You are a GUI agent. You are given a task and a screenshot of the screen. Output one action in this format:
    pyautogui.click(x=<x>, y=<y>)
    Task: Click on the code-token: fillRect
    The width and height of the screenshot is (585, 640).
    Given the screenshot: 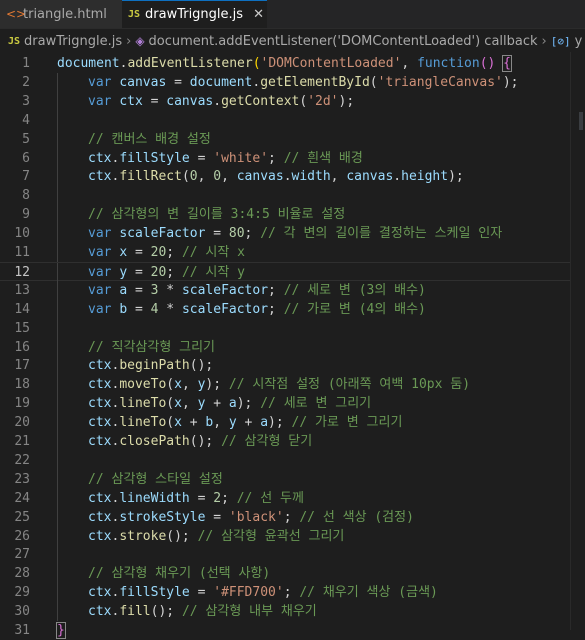 What is the action you would take?
    pyautogui.click(x=150, y=177)
    